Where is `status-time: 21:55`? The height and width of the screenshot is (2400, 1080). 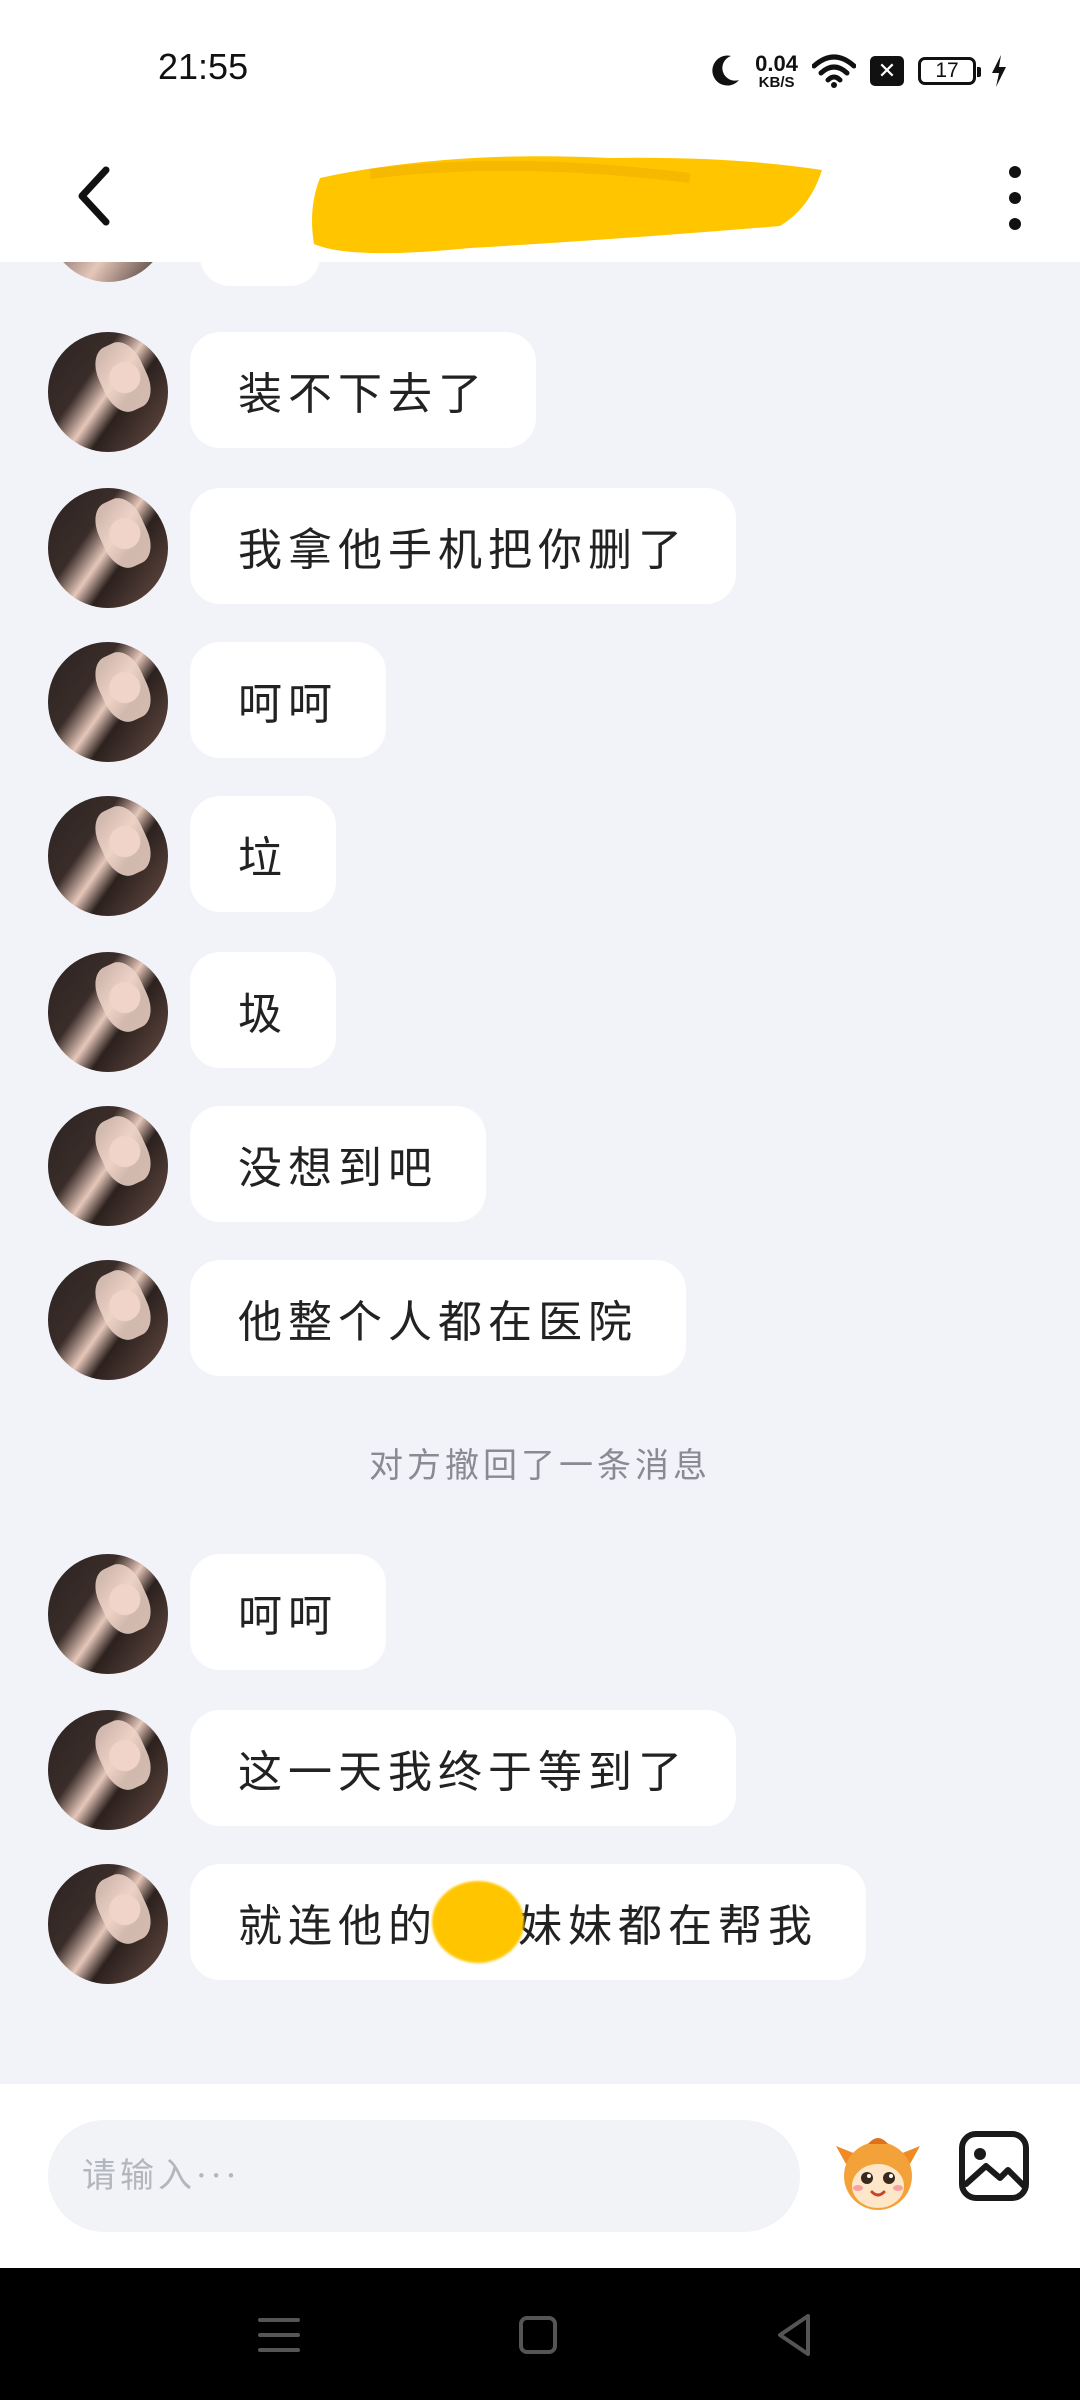 status-time: 21:55 is located at coordinates (203, 66).